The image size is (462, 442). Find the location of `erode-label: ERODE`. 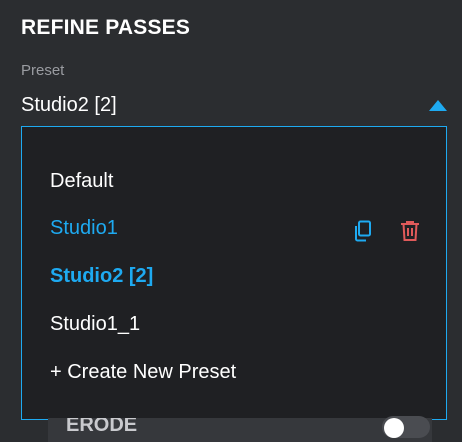

erode-label: ERODE is located at coordinates (102, 427).